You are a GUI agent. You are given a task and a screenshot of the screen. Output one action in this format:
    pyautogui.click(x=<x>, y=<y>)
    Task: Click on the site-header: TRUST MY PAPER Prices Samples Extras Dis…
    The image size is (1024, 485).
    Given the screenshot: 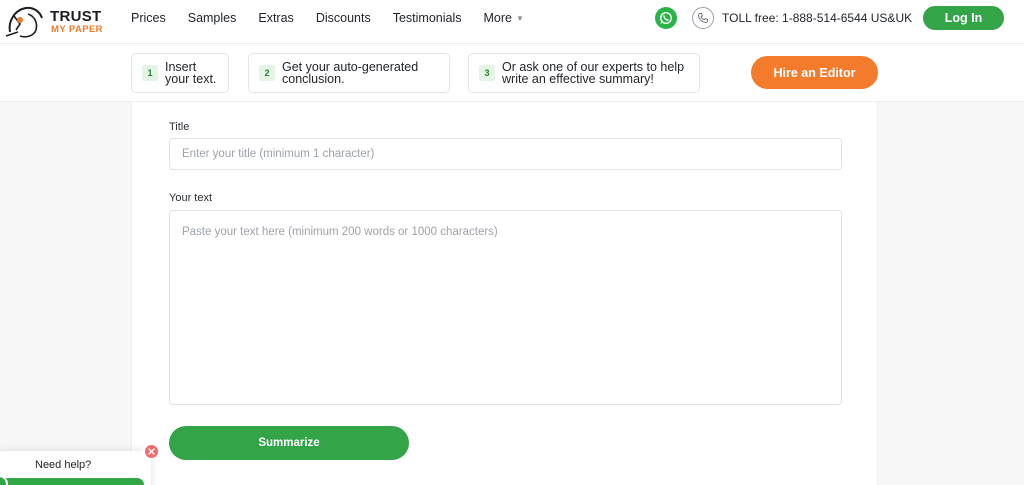 What is the action you would take?
    pyautogui.click(x=512, y=22)
    